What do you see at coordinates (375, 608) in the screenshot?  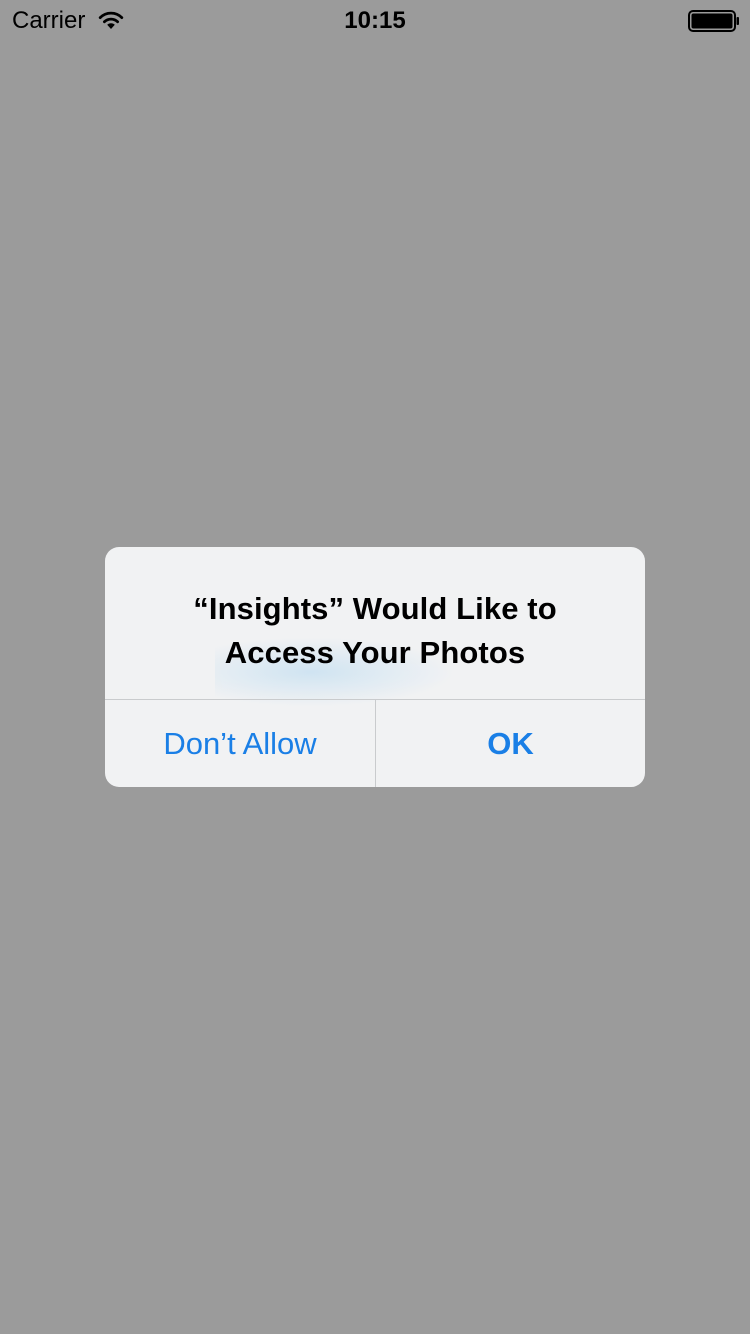 I see `alert-title-line-1: “Insights” Would Like to` at bounding box center [375, 608].